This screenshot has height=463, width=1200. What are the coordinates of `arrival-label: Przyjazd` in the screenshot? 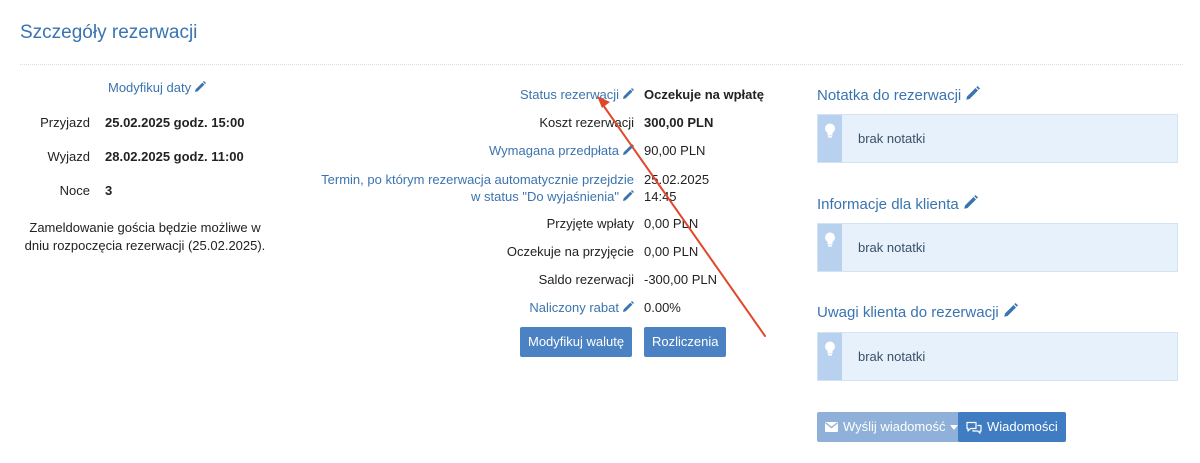 It's located at (65, 122).